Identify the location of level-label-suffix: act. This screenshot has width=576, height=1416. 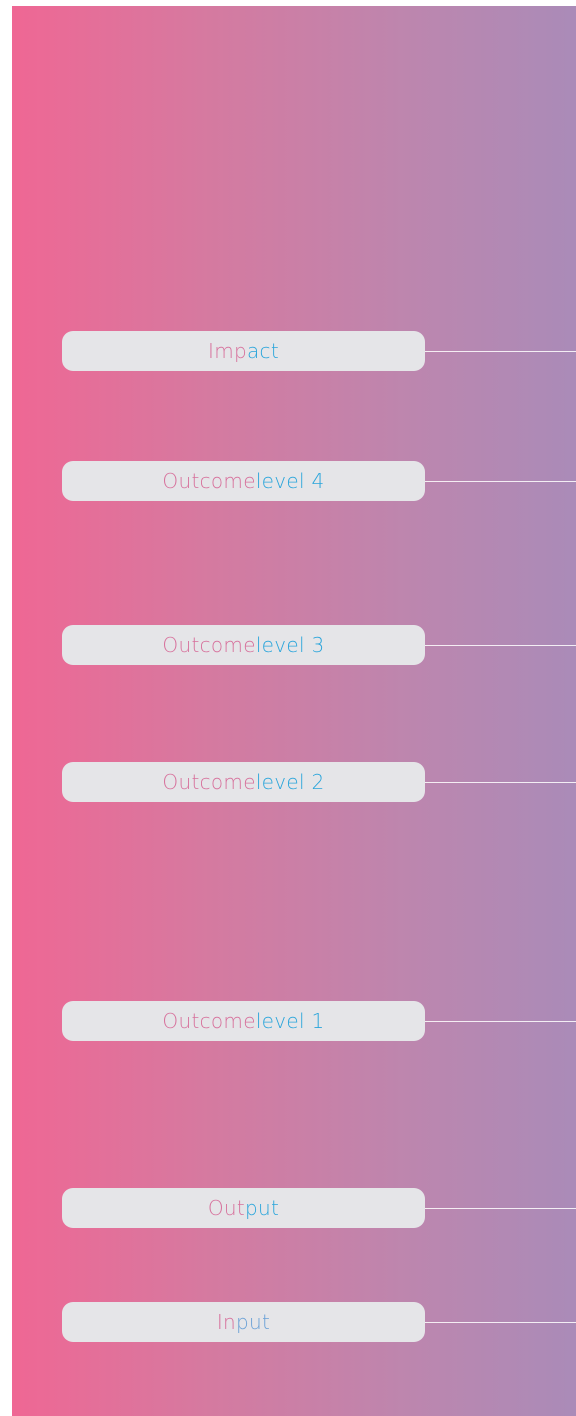
(262, 351).